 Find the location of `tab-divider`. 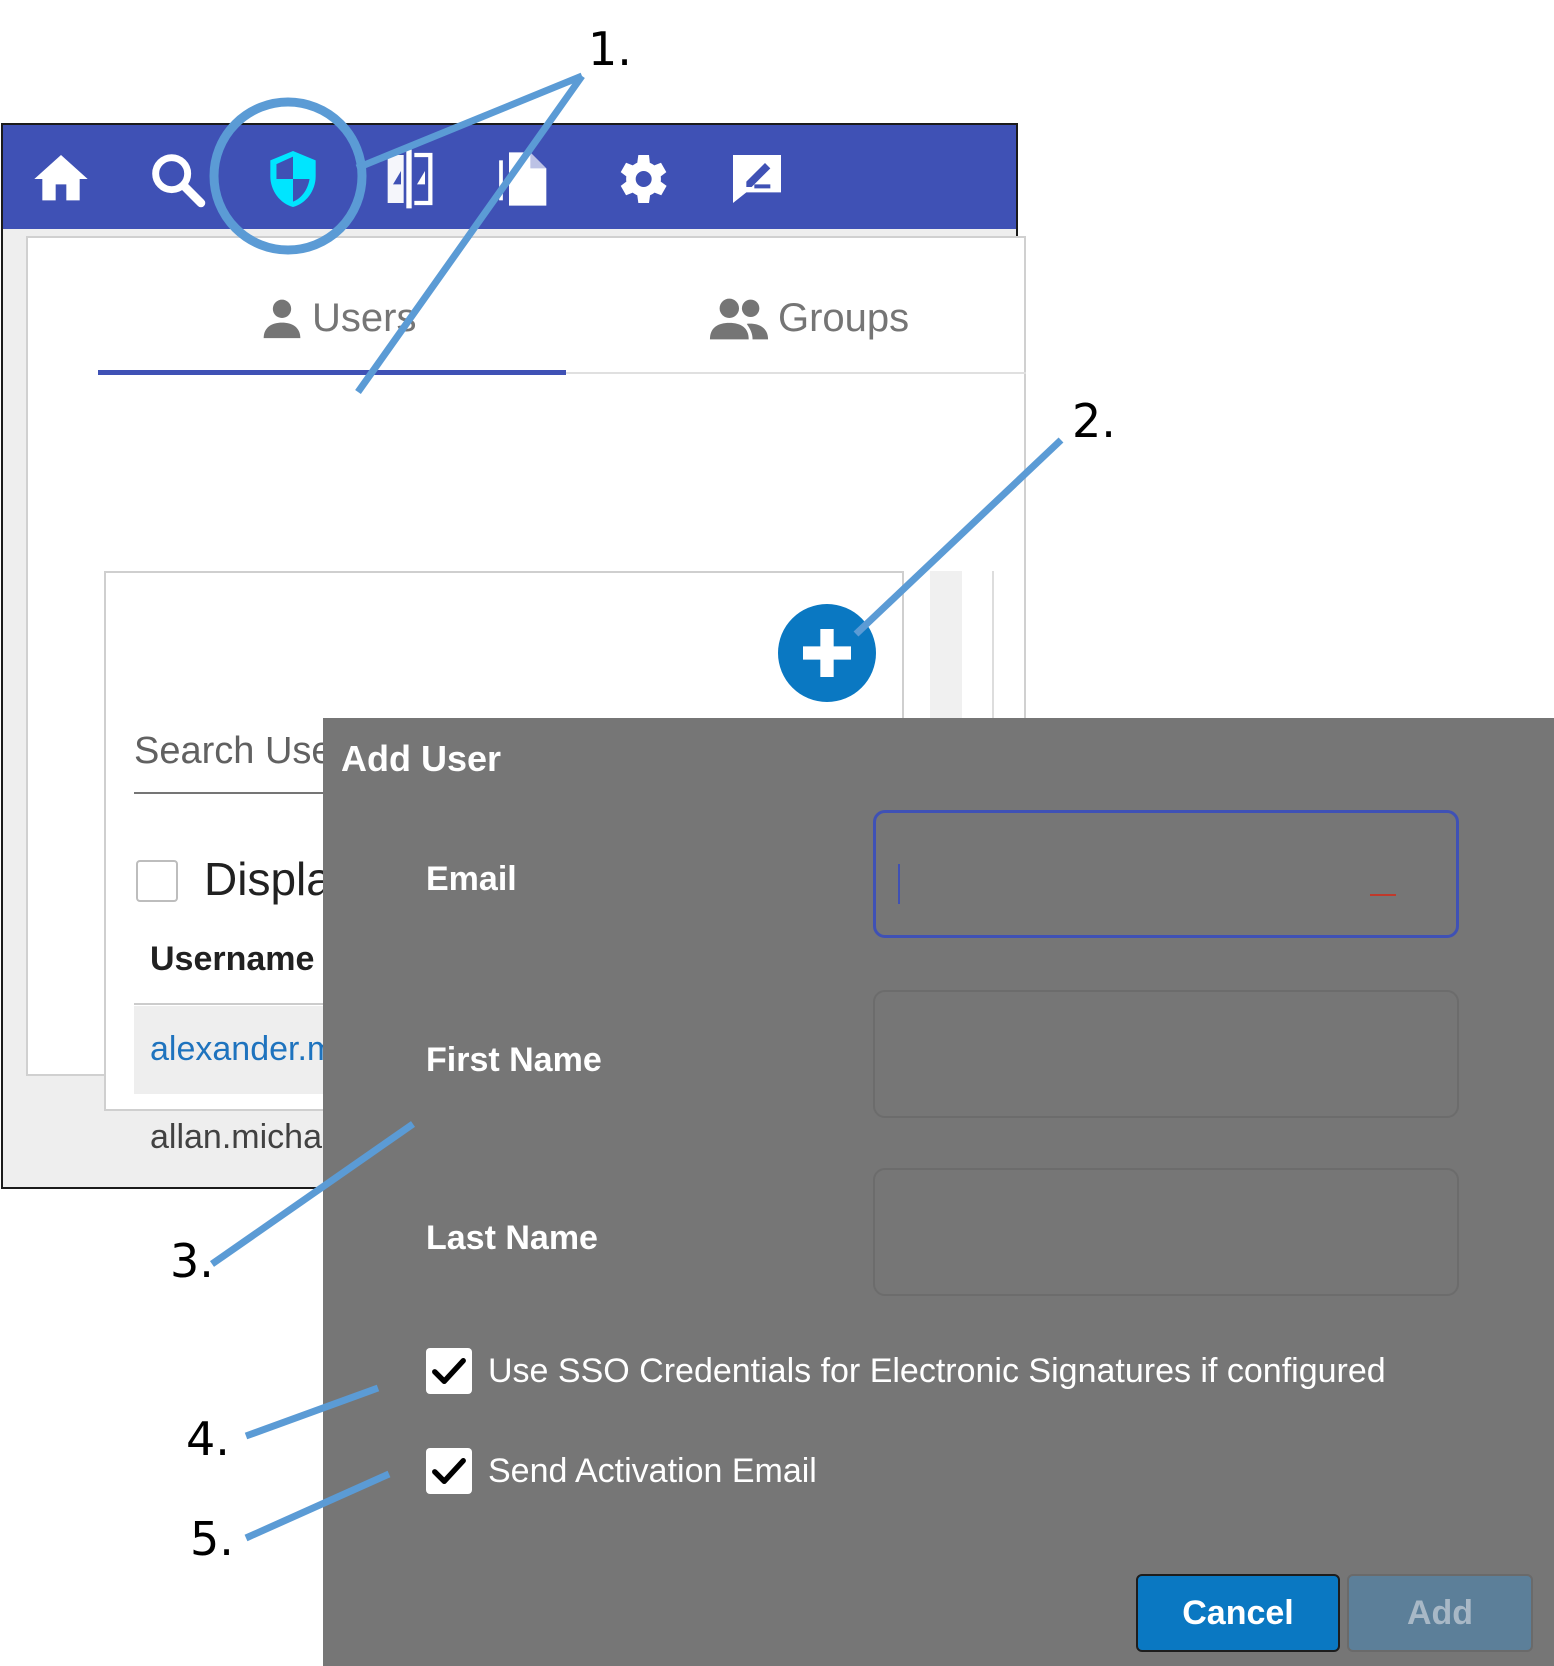

tab-divider is located at coordinates (796, 373).